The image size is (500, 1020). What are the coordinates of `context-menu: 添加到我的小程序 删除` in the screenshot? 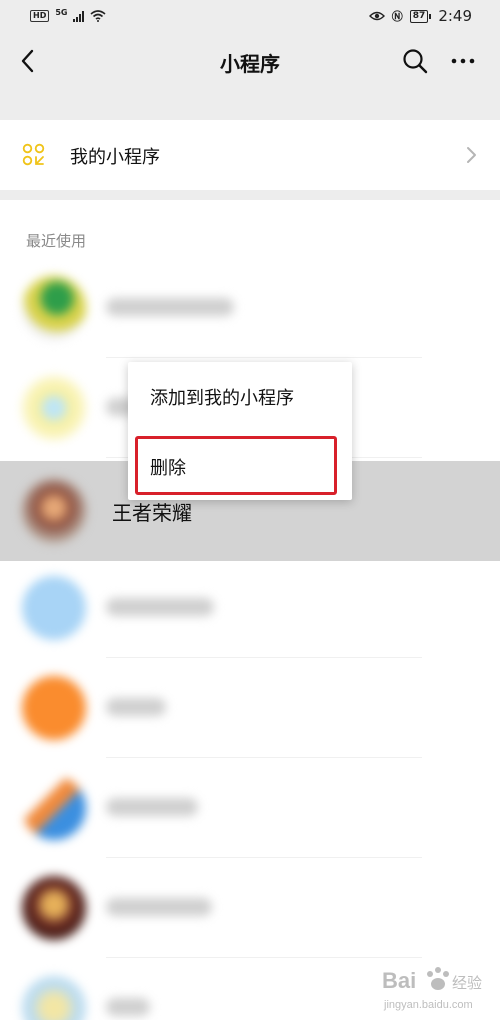 It's located at (240, 431).